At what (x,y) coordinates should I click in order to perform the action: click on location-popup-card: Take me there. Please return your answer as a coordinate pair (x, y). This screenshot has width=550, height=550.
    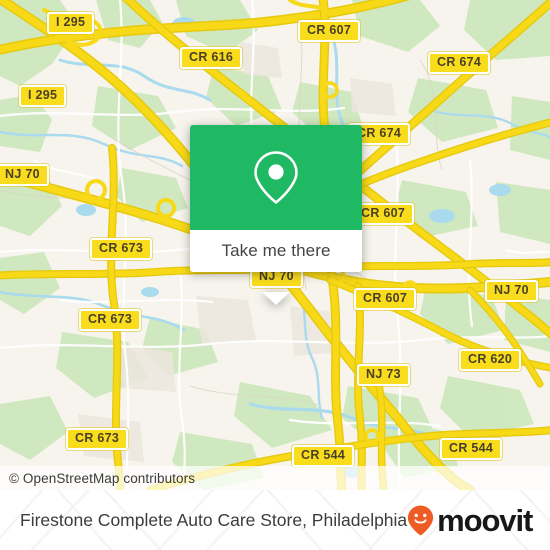
    Looking at the image, I should click on (276, 215).